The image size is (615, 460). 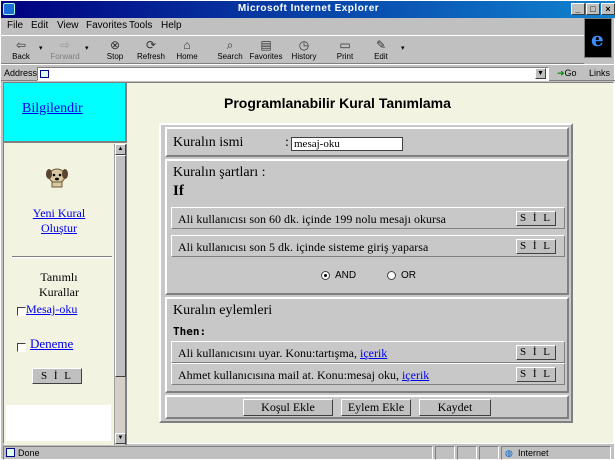 I want to click on edit-dropdown-icon: ▾, so click(x=403, y=48).